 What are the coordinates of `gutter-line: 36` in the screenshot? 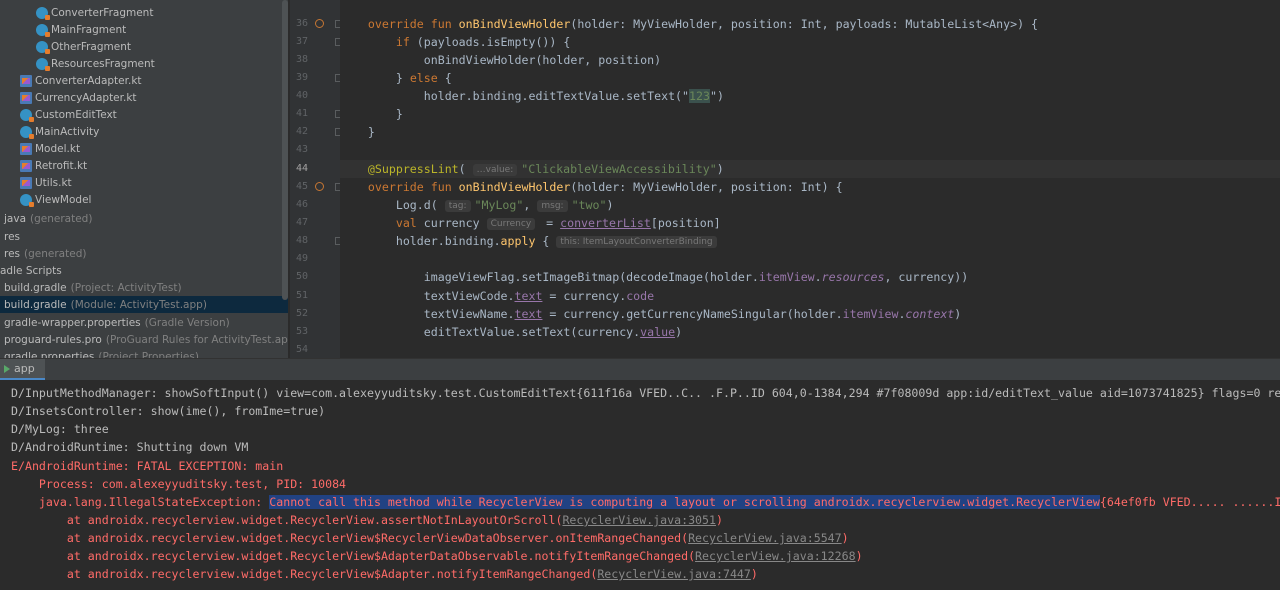 It's located at (315, 24).